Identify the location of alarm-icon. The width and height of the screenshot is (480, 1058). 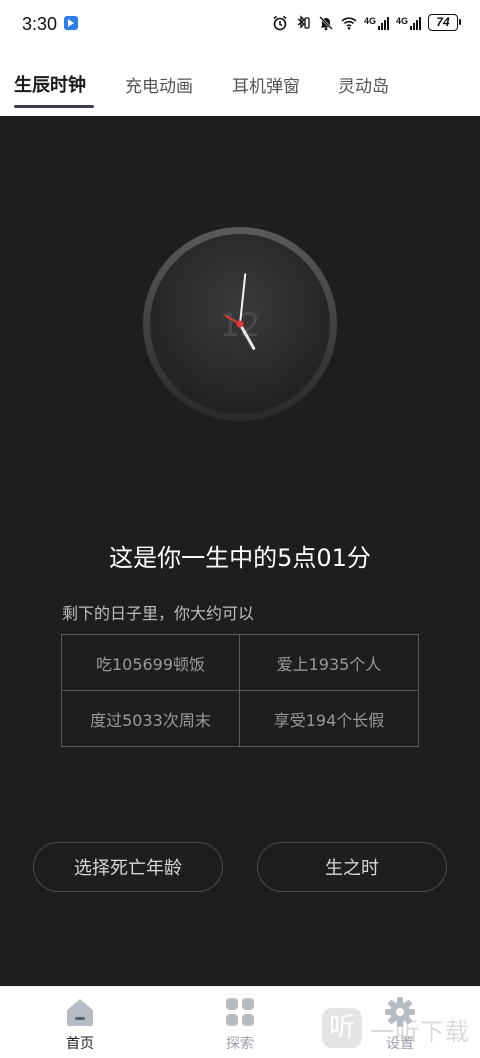
(280, 22).